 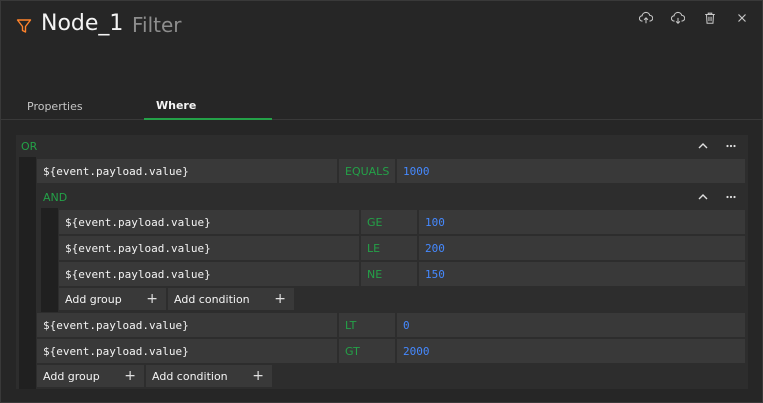 I want to click on panel-header: Node_1 Filter, so click(x=381, y=31).